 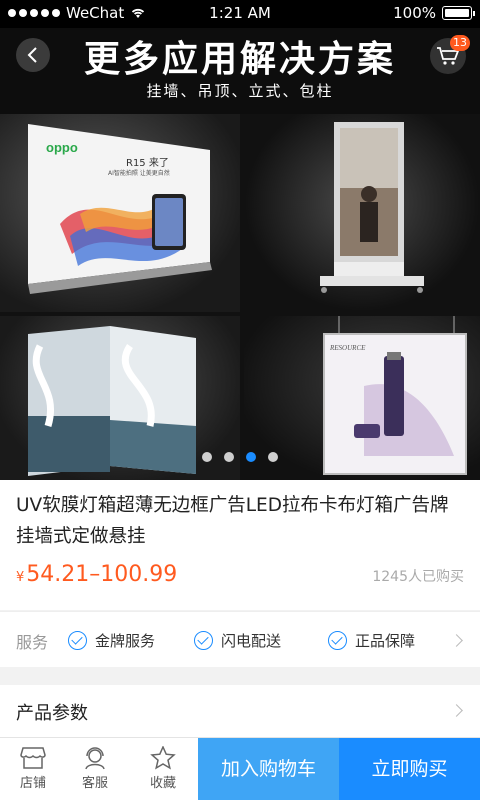 What do you see at coordinates (163, 758) in the screenshot?
I see `star-icon` at bounding box center [163, 758].